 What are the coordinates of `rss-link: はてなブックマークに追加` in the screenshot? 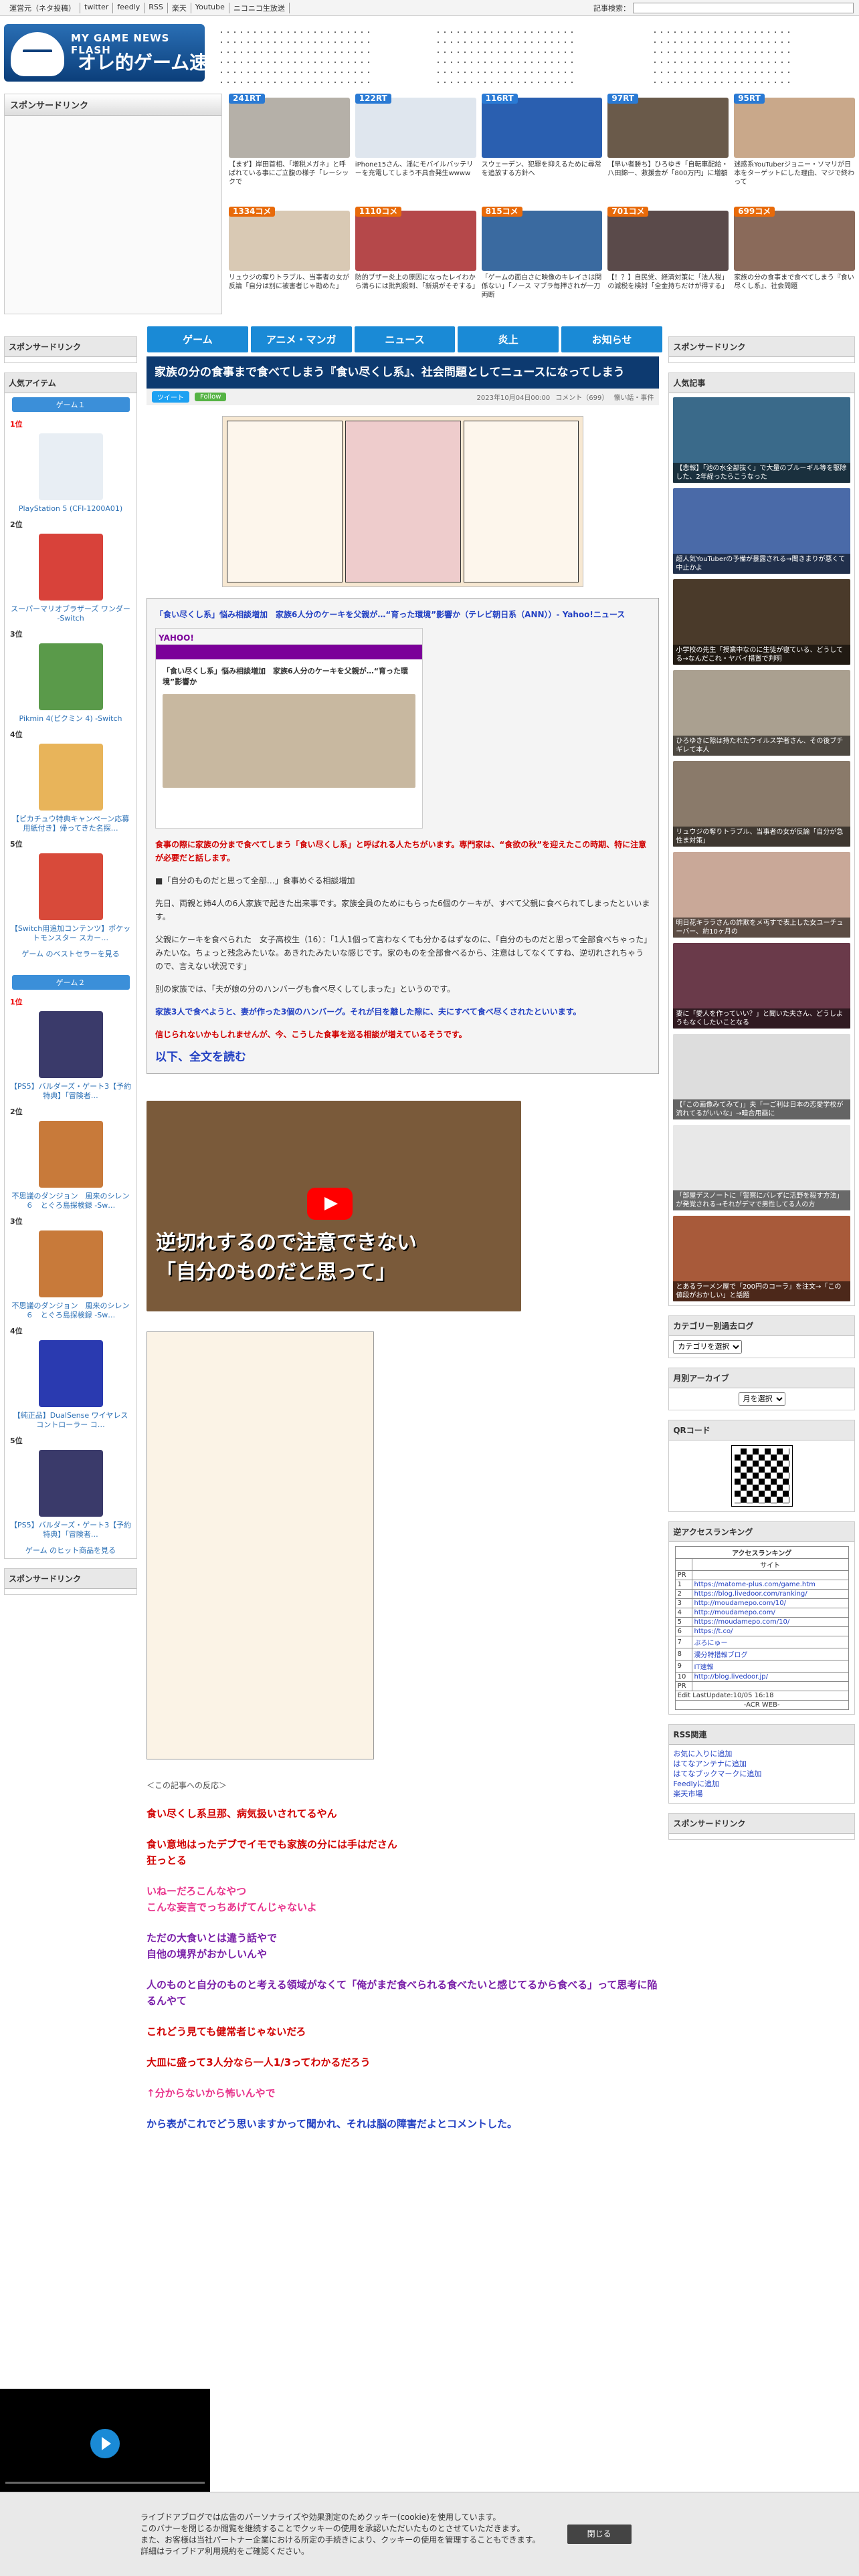 It's located at (762, 1774).